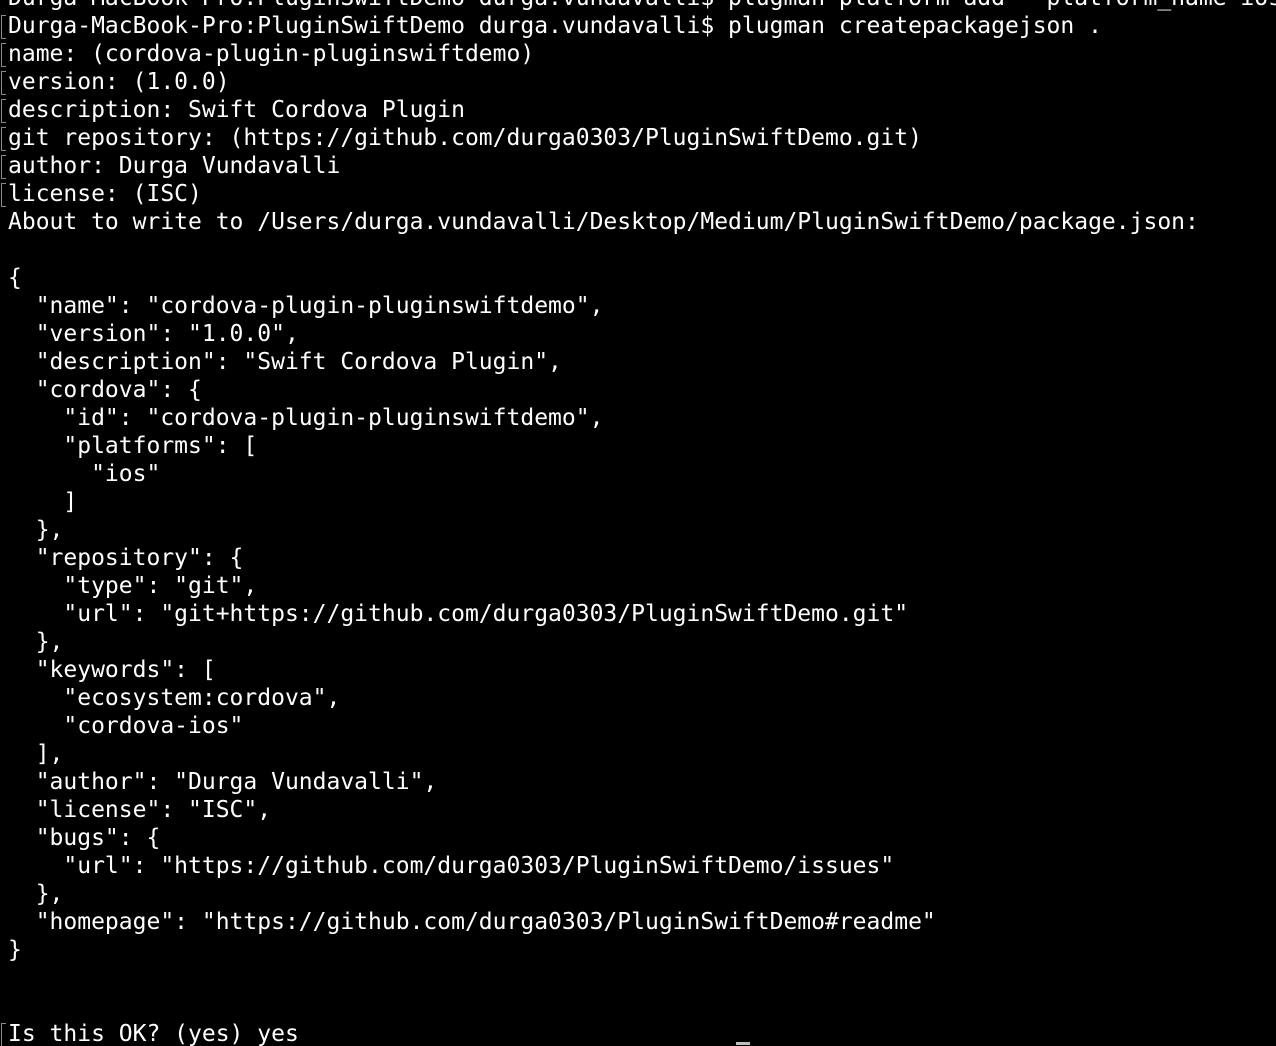 The width and height of the screenshot is (1276, 1046). What do you see at coordinates (223, 782) in the screenshot?
I see `terminal-line: "author": "Durga Vundavalli",` at bounding box center [223, 782].